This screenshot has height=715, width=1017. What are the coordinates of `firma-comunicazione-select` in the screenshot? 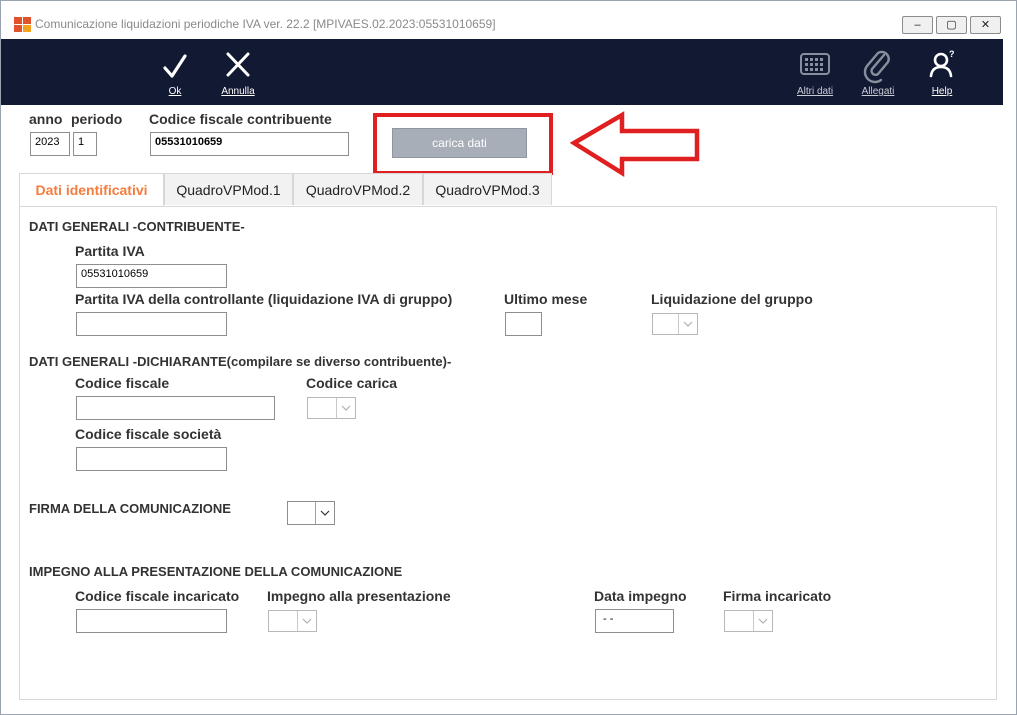 It's located at (311, 513).